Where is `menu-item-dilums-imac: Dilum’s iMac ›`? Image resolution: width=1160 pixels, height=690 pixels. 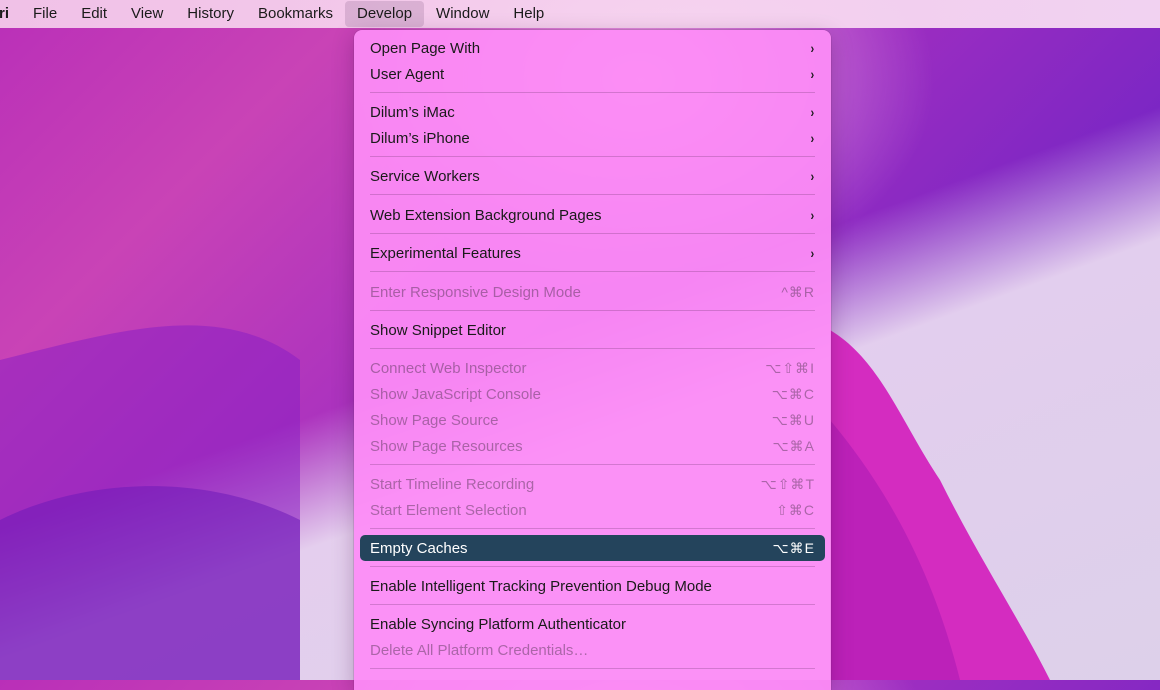 menu-item-dilums-imac: Dilum’s iMac › is located at coordinates (592, 112).